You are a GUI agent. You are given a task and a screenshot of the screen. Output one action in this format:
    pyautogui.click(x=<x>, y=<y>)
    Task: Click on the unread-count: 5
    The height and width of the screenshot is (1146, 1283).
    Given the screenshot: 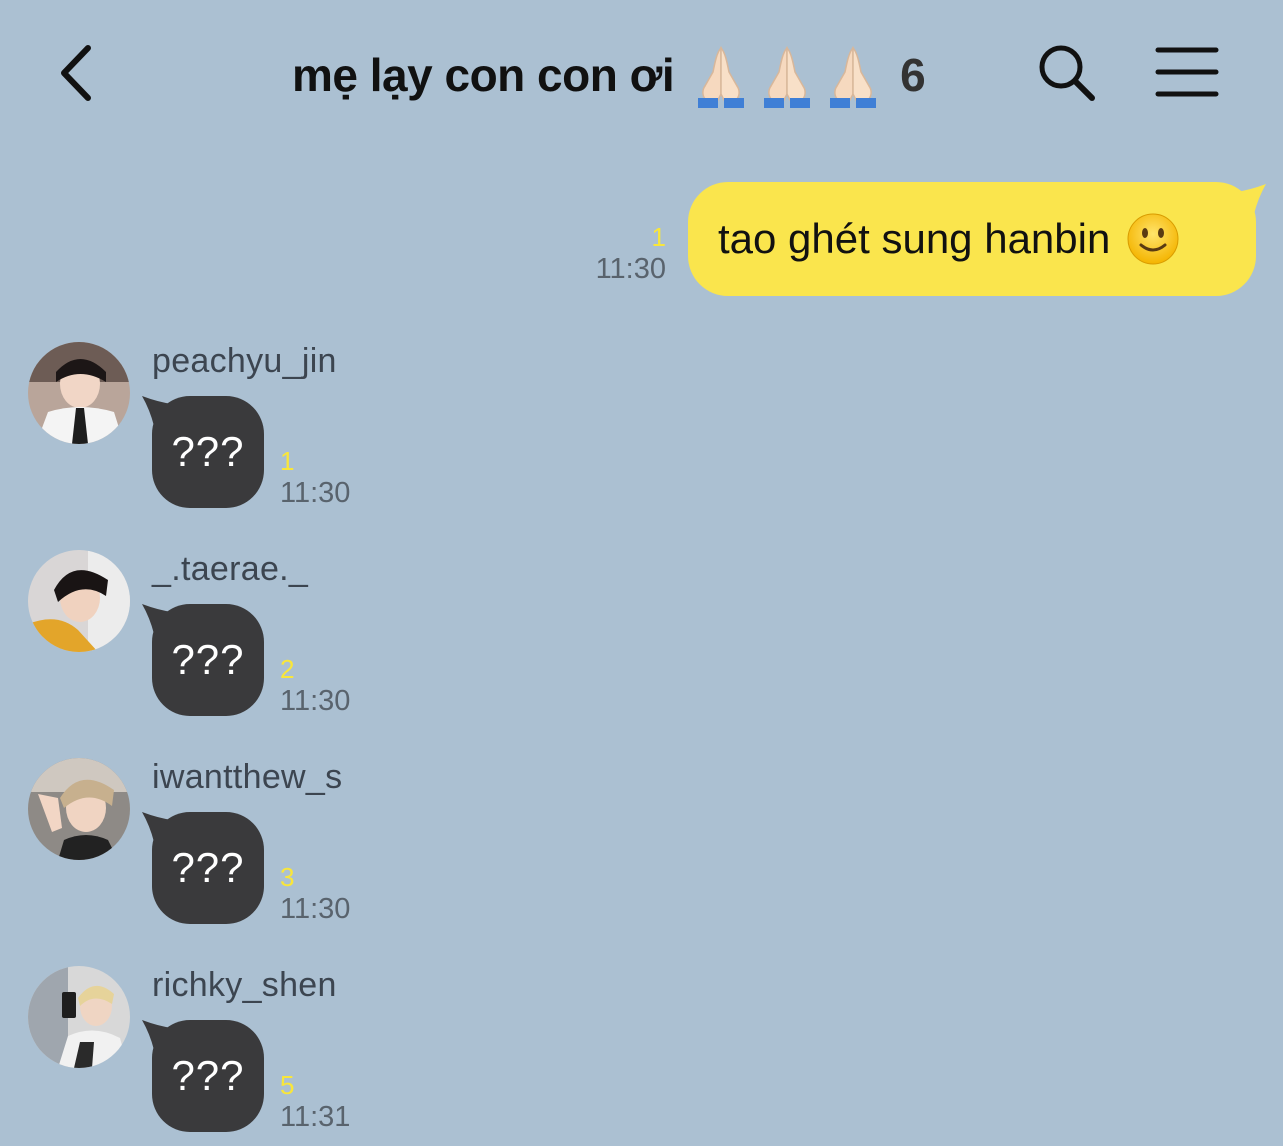 What is the action you would take?
    pyautogui.click(x=287, y=1085)
    